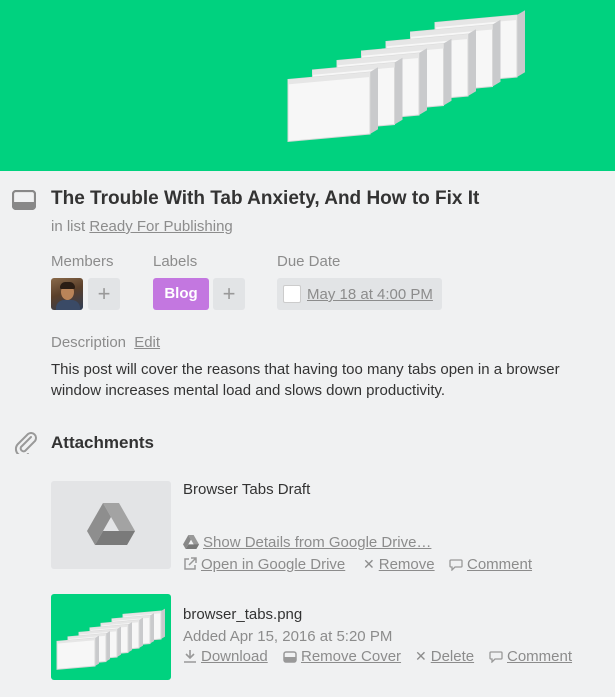 The image size is (615, 697). I want to click on attachment-thumbnail-drive, so click(111, 525).